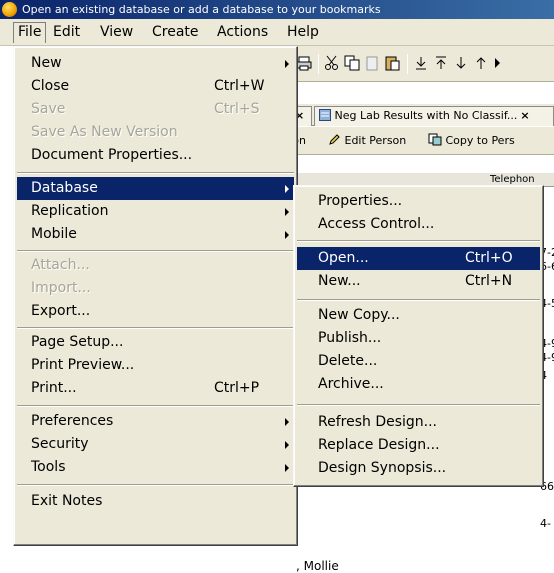 The height and width of the screenshot is (573, 554). What do you see at coordinates (372, 63) in the screenshot?
I see `paste-disabled-icon` at bounding box center [372, 63].